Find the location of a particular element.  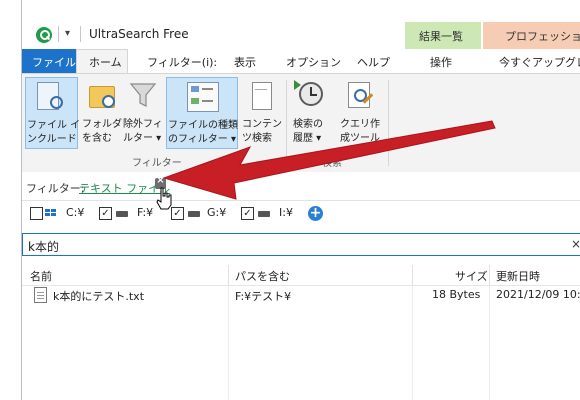

annotation-arrow is located at coordinates (329, 160).